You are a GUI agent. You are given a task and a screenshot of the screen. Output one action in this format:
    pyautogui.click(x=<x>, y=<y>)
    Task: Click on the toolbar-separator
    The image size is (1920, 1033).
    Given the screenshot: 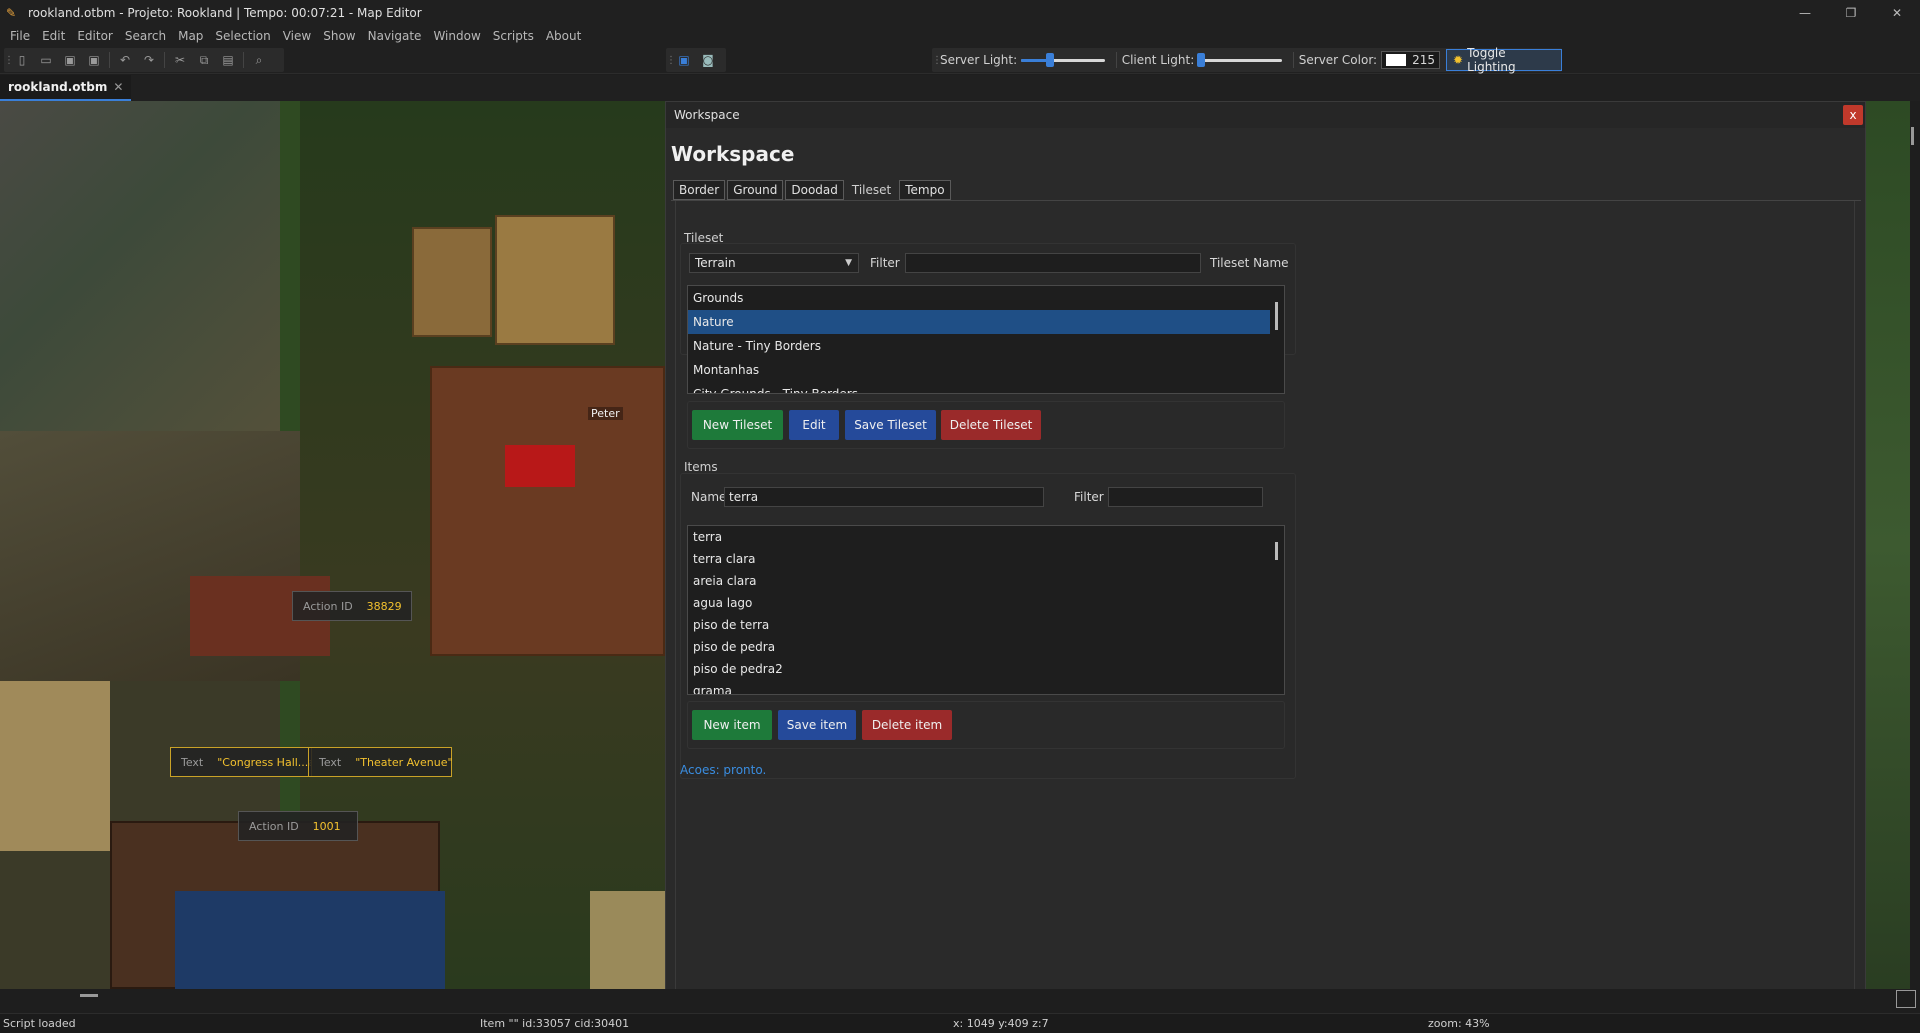 What is the action you would take?
    pyautogui.click(x=1116, y=60)
    